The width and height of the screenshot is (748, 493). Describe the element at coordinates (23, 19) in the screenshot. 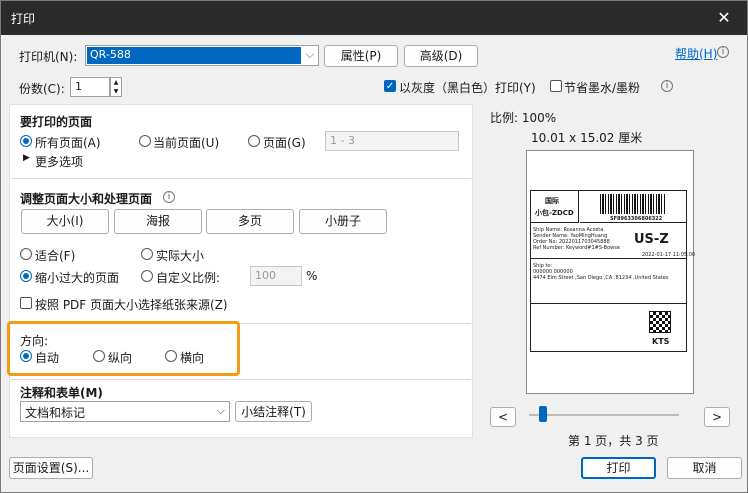

I see `window-title: 打印` at that location.